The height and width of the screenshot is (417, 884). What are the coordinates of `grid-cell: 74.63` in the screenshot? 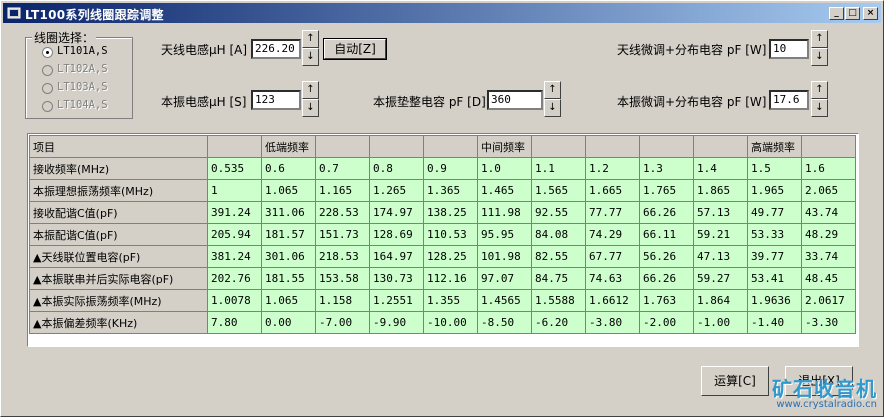 It's located at (612, 278).